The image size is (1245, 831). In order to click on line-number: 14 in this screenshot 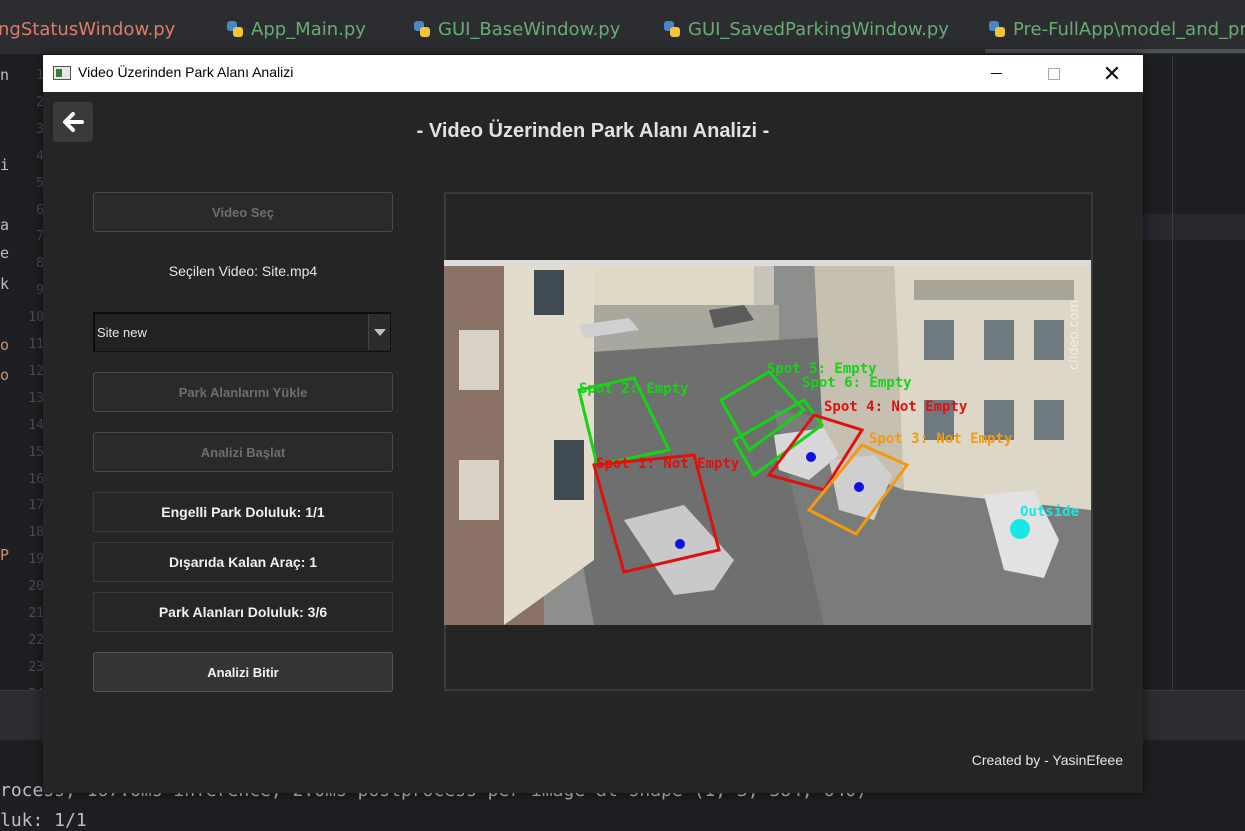, I will do `click(36, 425)`.